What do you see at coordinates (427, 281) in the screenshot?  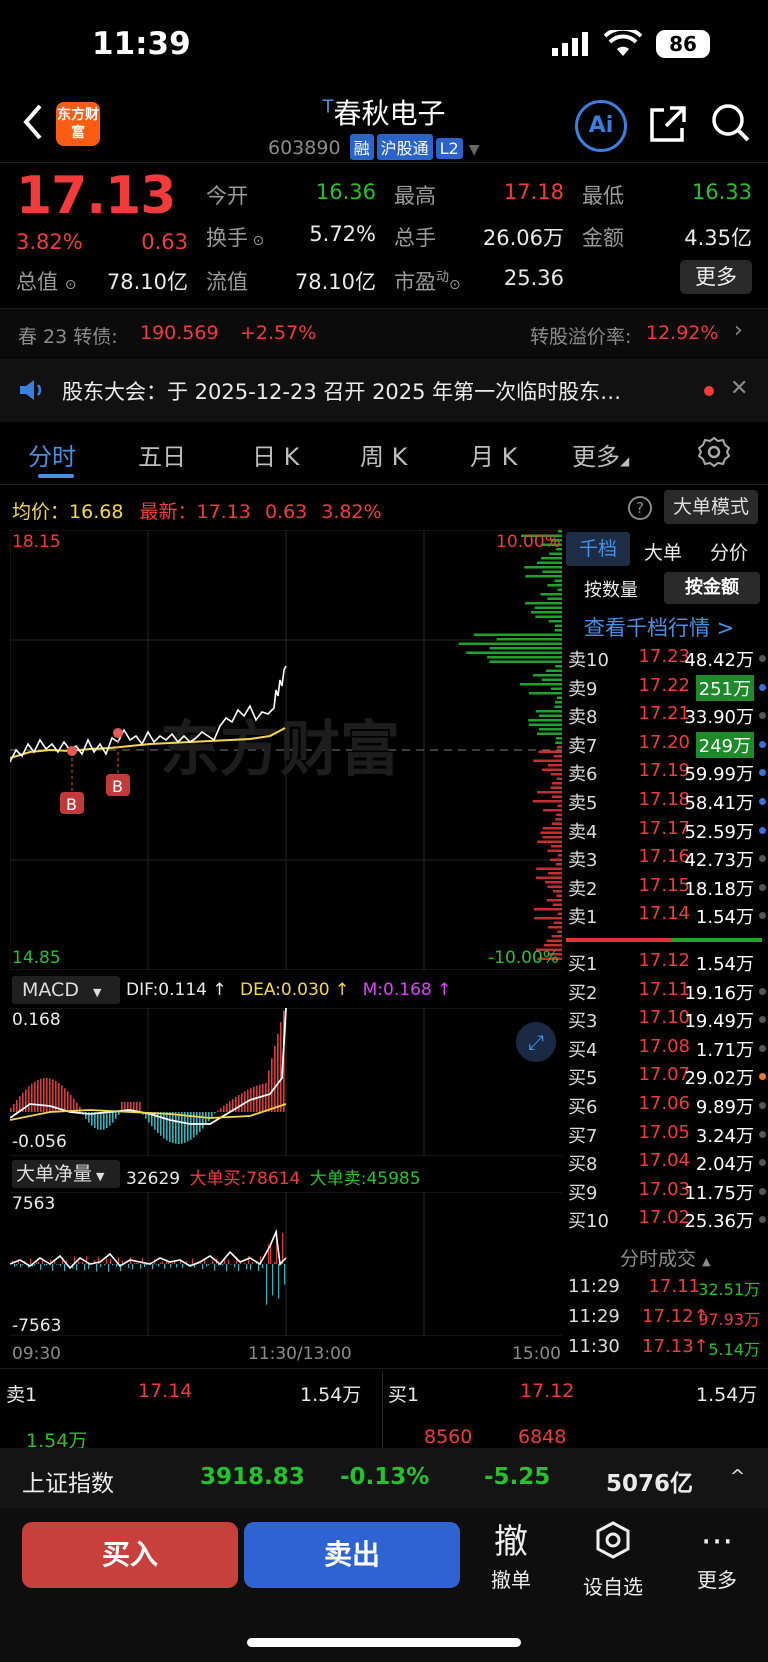 I see `pe-label: 市盈动⊙` at bounding box center [427, 281].